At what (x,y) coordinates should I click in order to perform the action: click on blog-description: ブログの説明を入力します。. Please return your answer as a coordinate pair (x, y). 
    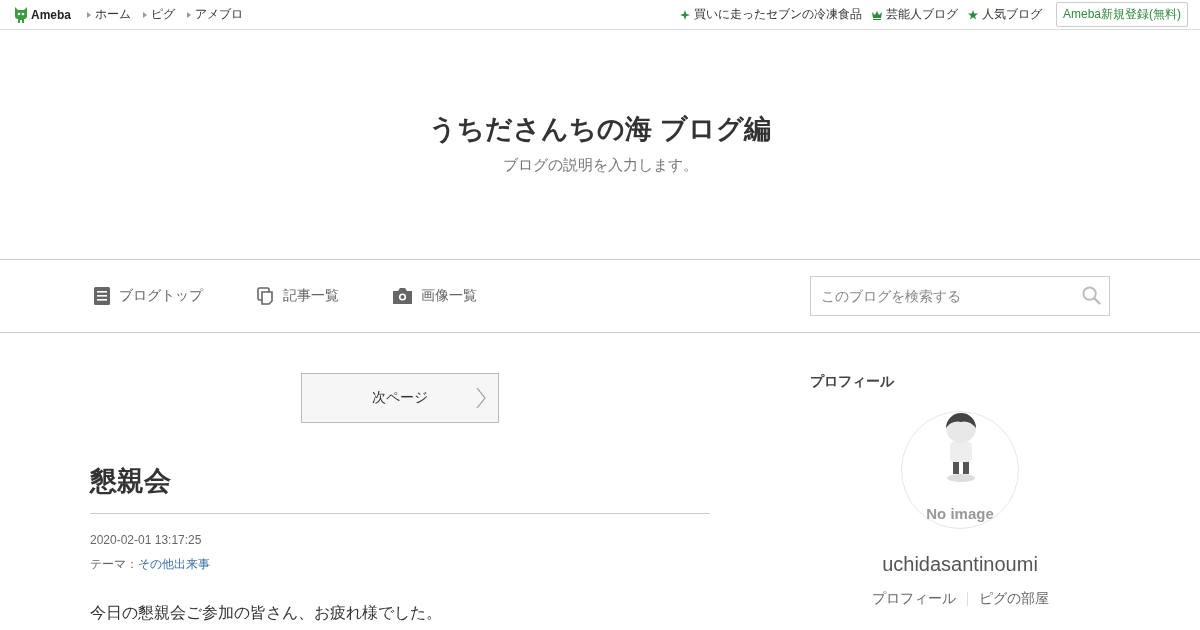
    Looking at the image, I should click on (600, 165).